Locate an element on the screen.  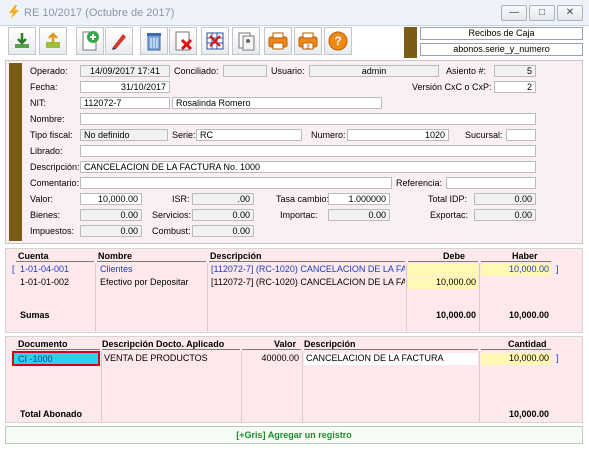
sumas-haber: 10,000.00 is located at coordinates (528, 315).